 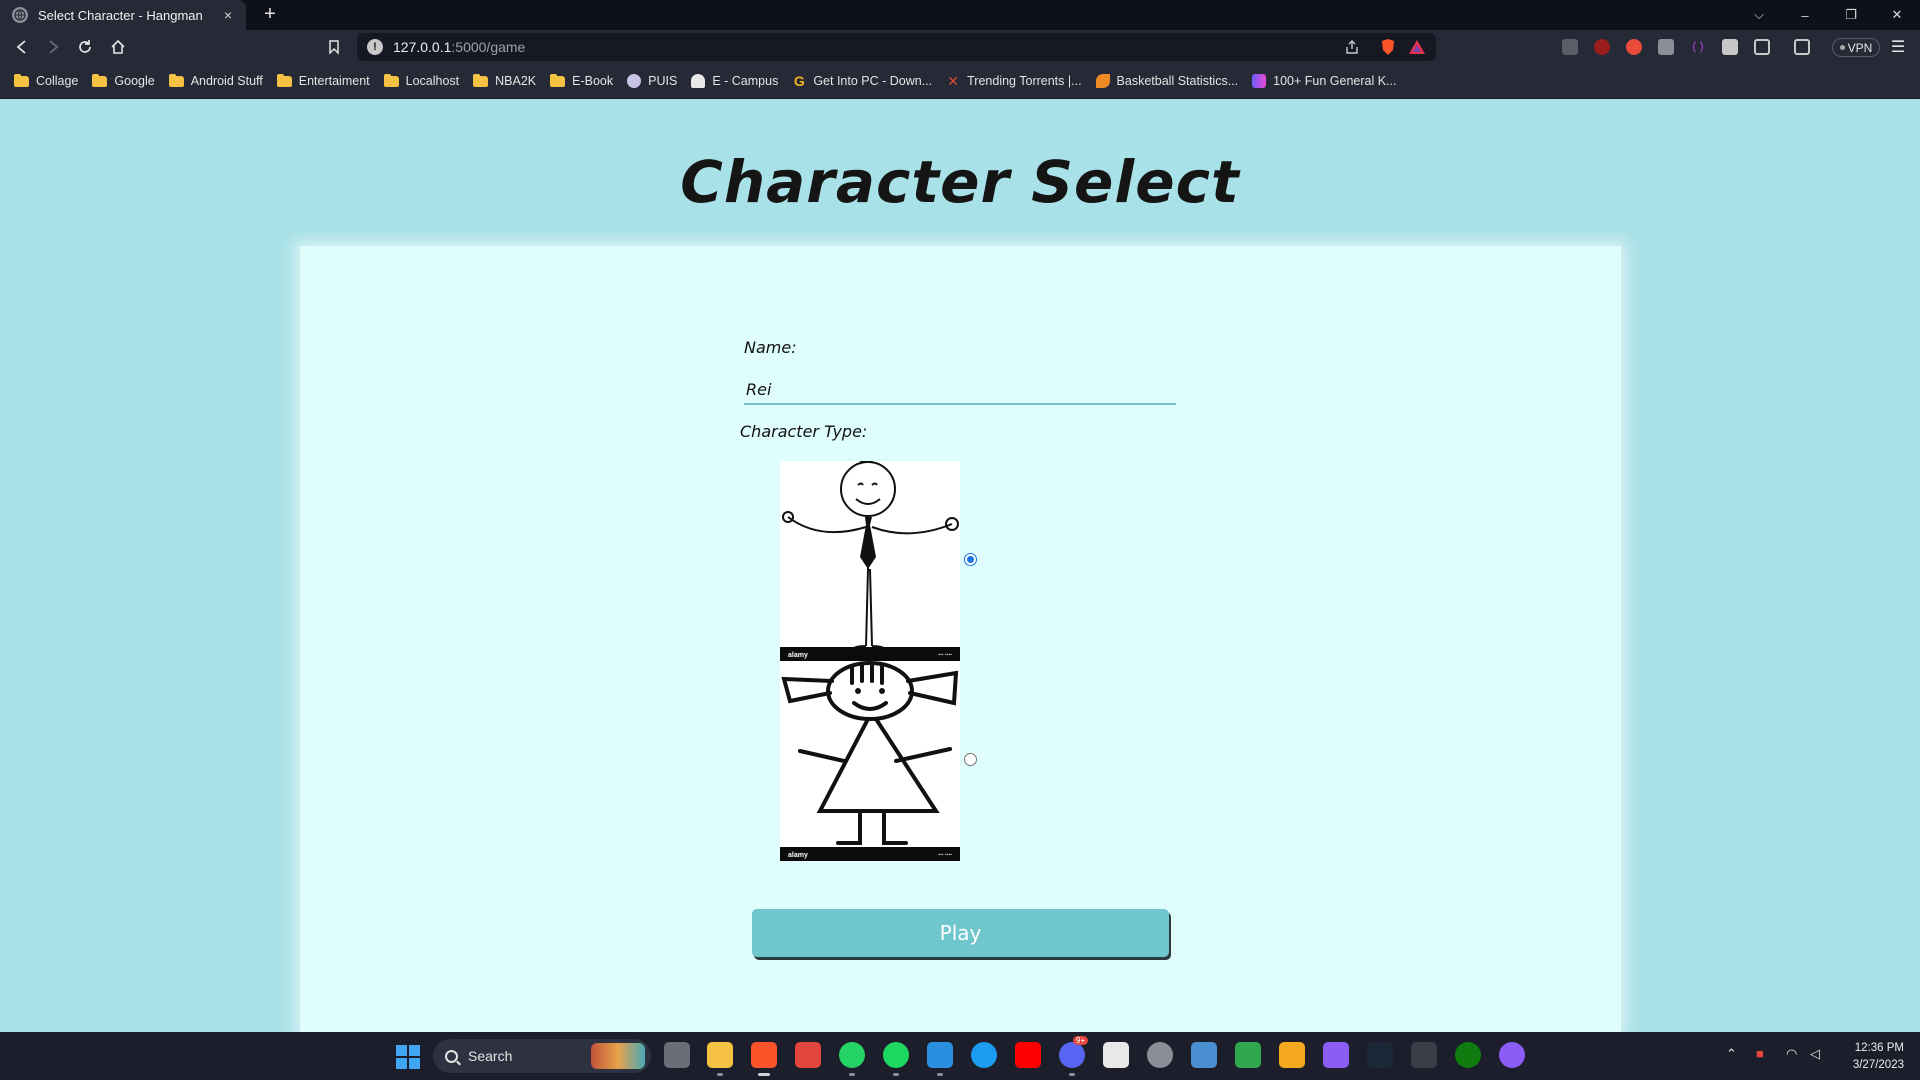 I want to click on bookmark-entertainment: Entertaiment, so click(x=323, y=80).